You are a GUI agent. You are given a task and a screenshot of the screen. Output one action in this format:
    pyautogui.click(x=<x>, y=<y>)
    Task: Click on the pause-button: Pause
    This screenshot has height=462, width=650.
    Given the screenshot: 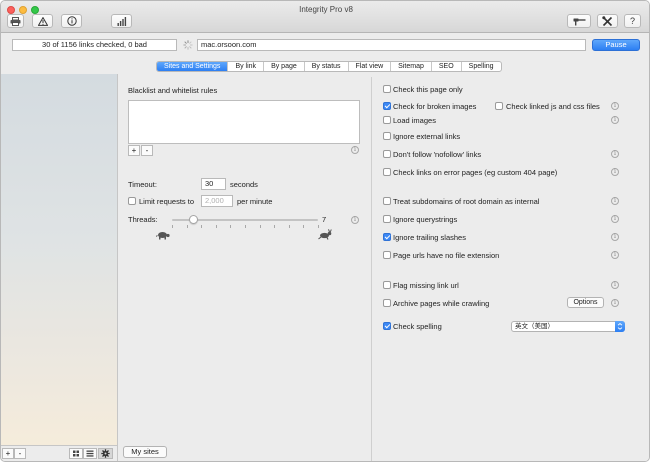 What is the action you would take?
    pyautogui.click(x=616, y=45)
    